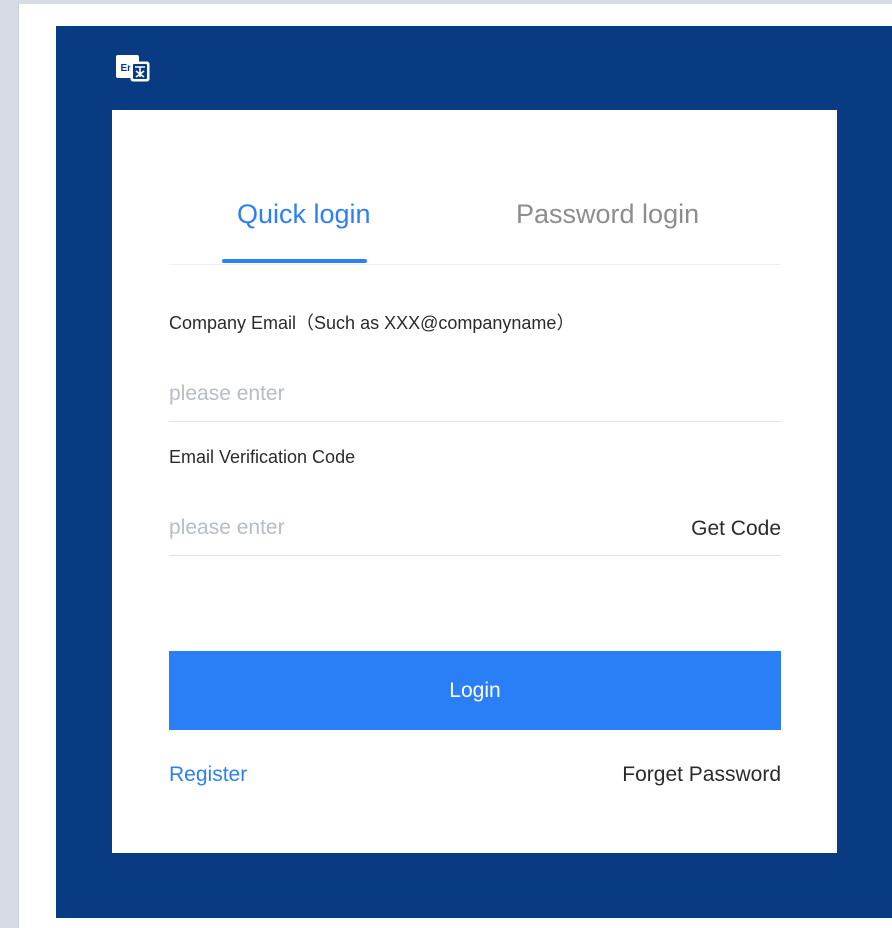  What do you see at coordinates (304, 214) in the screenshot?
I see `tab-quick-login: Quick login` at bounding box center [304, 214].